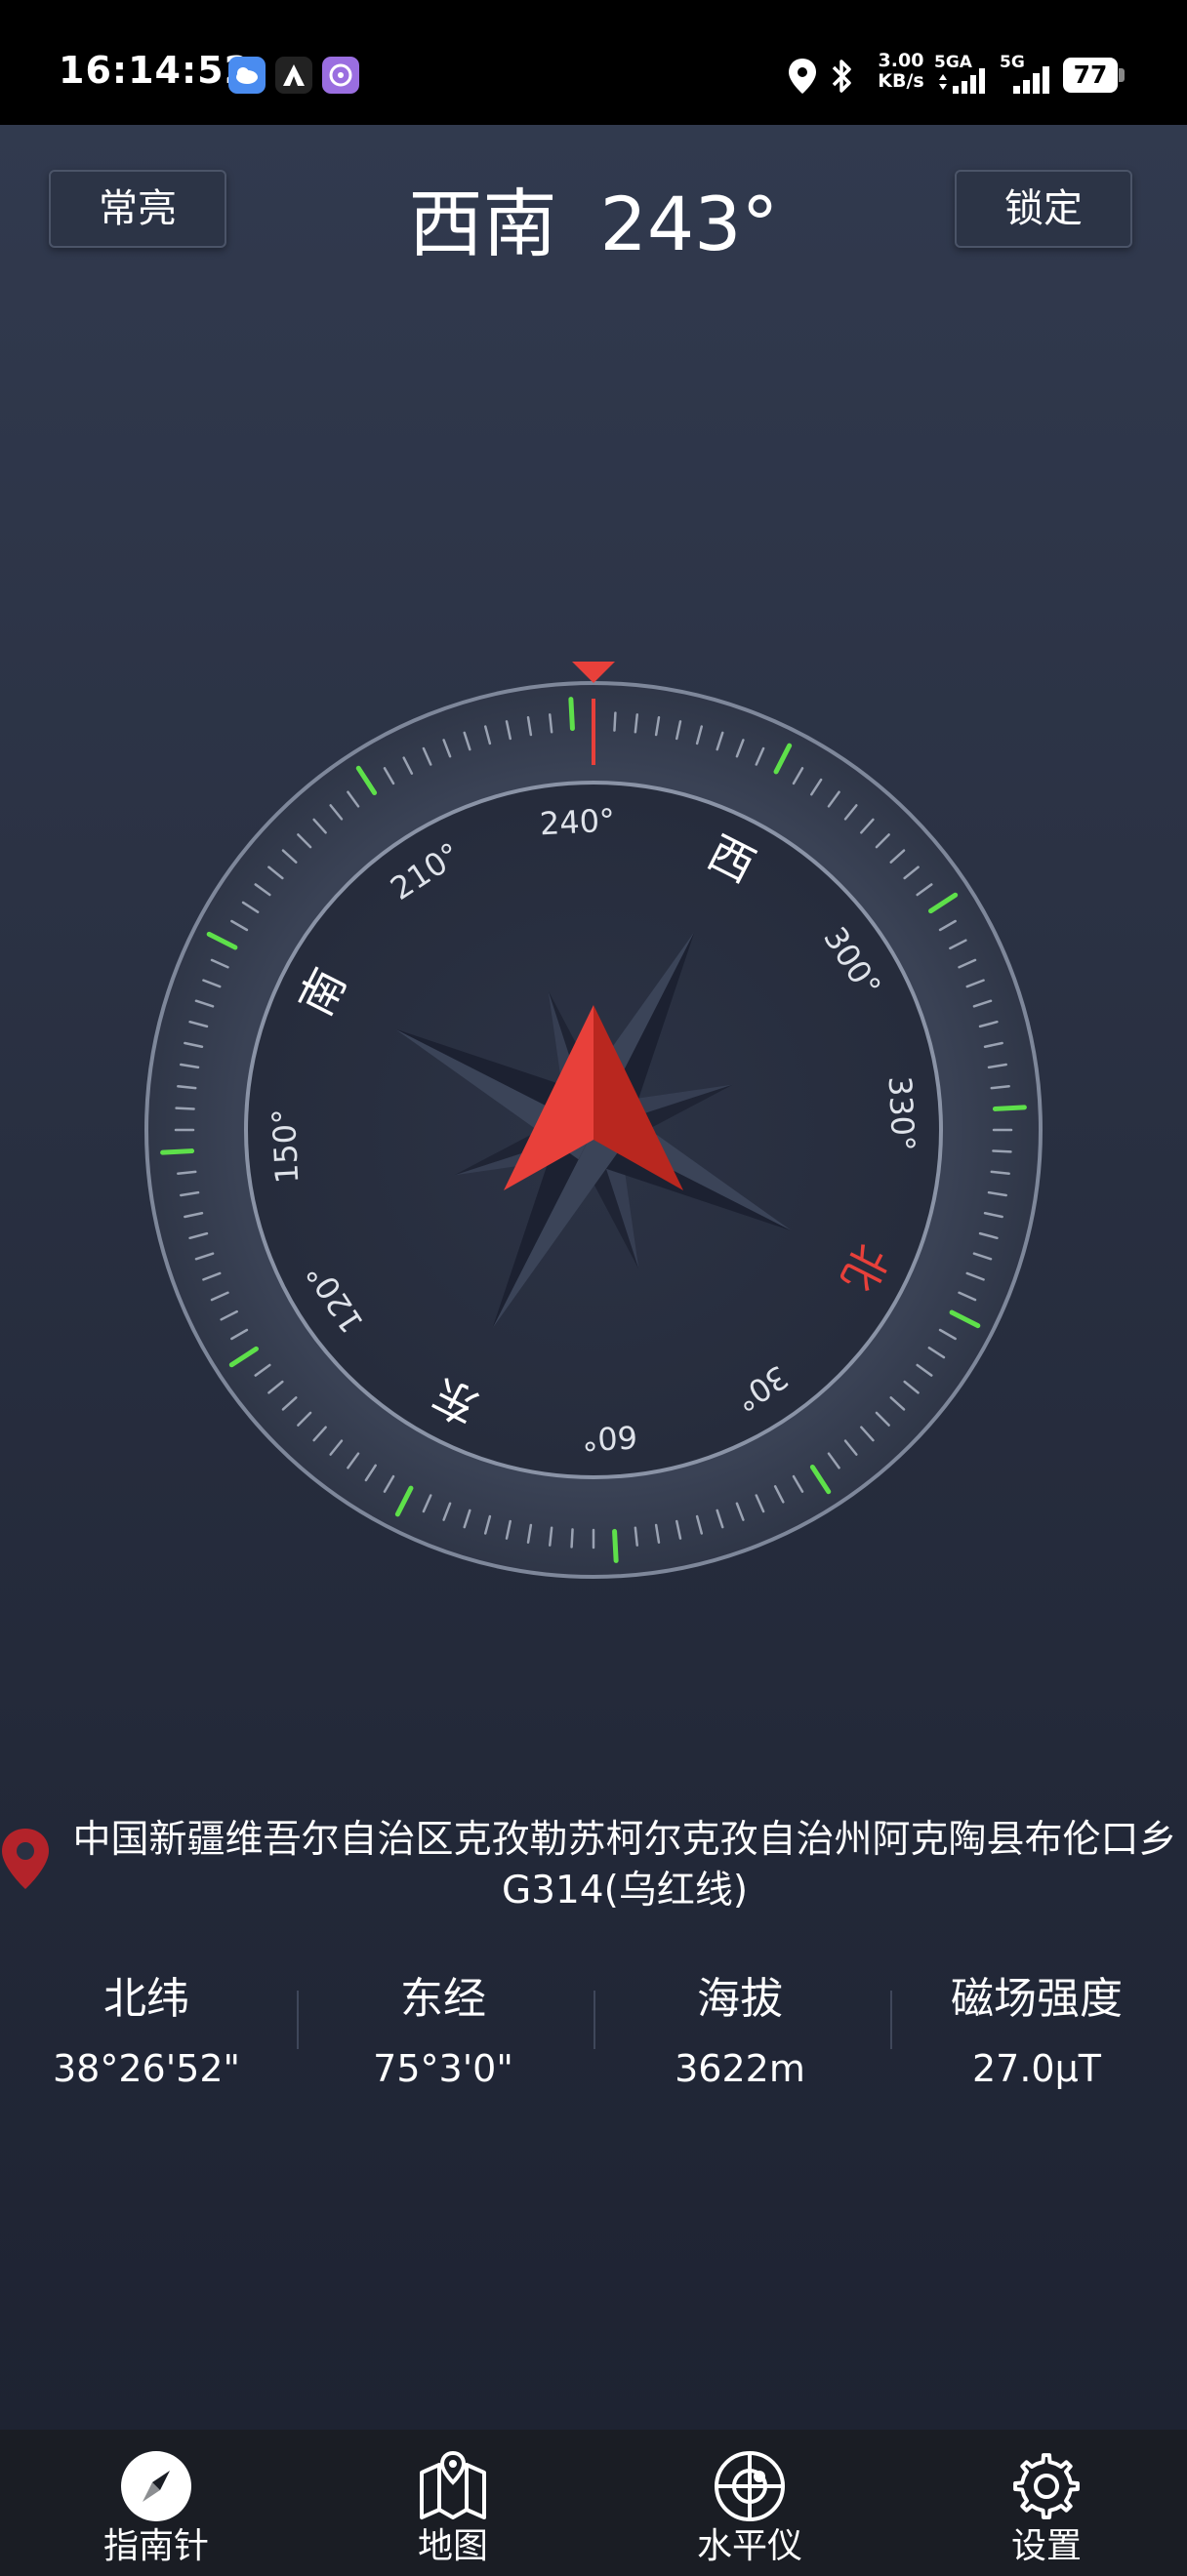 This screenshot has height=2576, width=1187. Describe the element at coordinates (624, 1865) in the screenshot. I see `location-address: 中国新疆维吾尔自治区克孜勒苏柯尔克孜自治州阿克陶县布伦口乡G314(乌红线)` at that location.